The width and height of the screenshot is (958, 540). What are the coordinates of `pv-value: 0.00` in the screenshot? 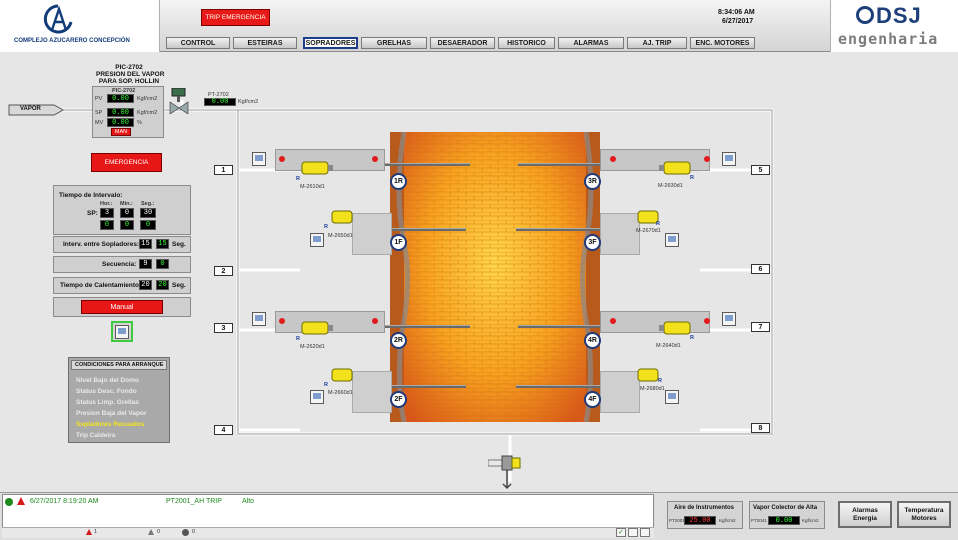 It's located at (120, 98).